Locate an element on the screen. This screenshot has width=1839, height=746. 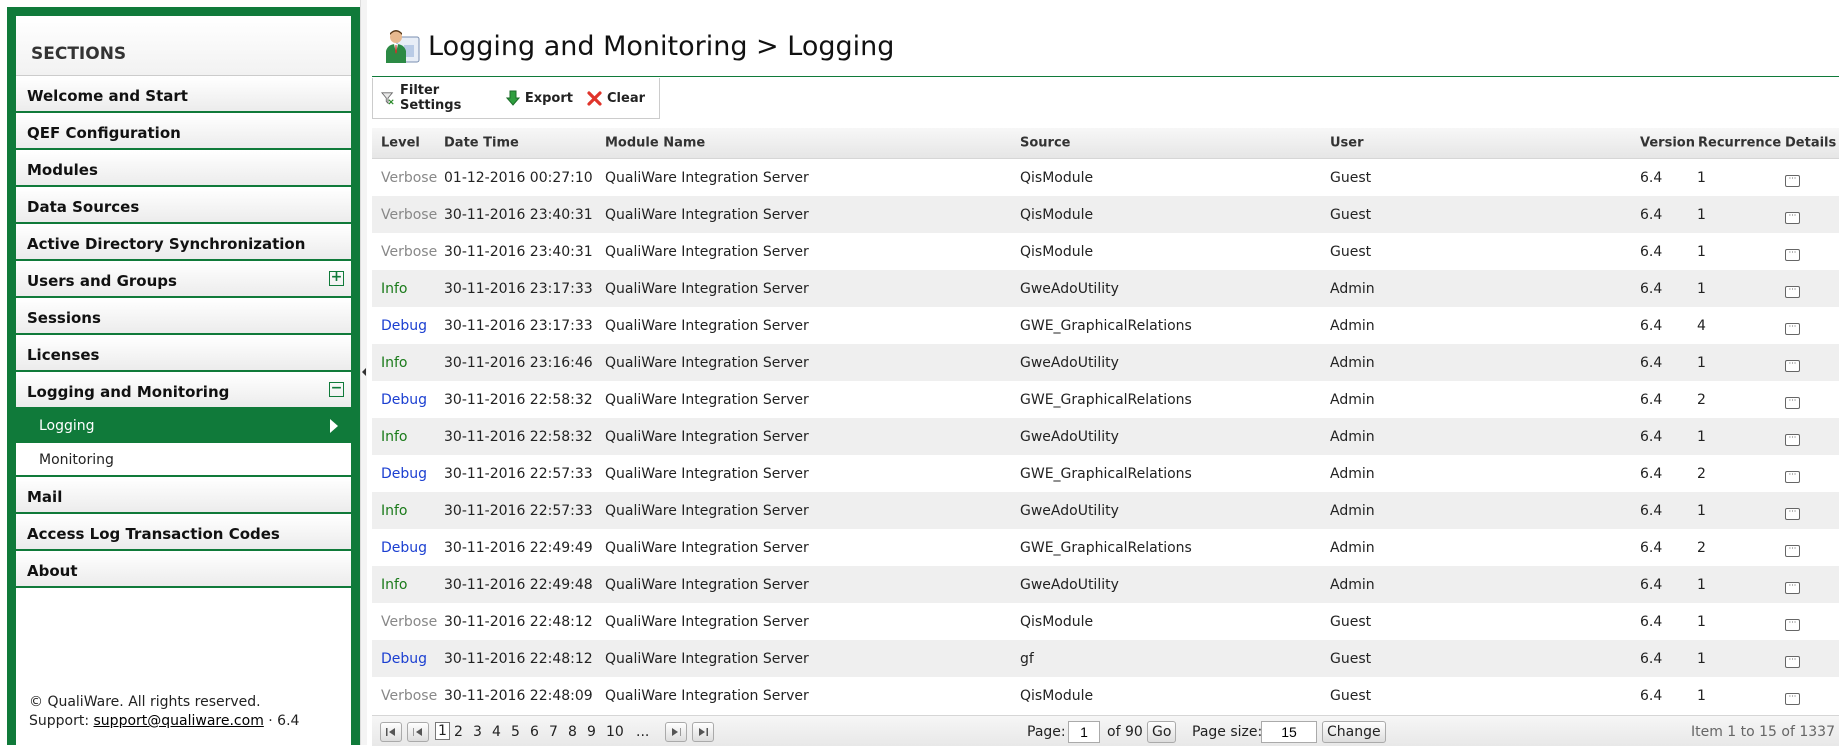
collapse-arrow-icon is located at coordinates (364, 372).